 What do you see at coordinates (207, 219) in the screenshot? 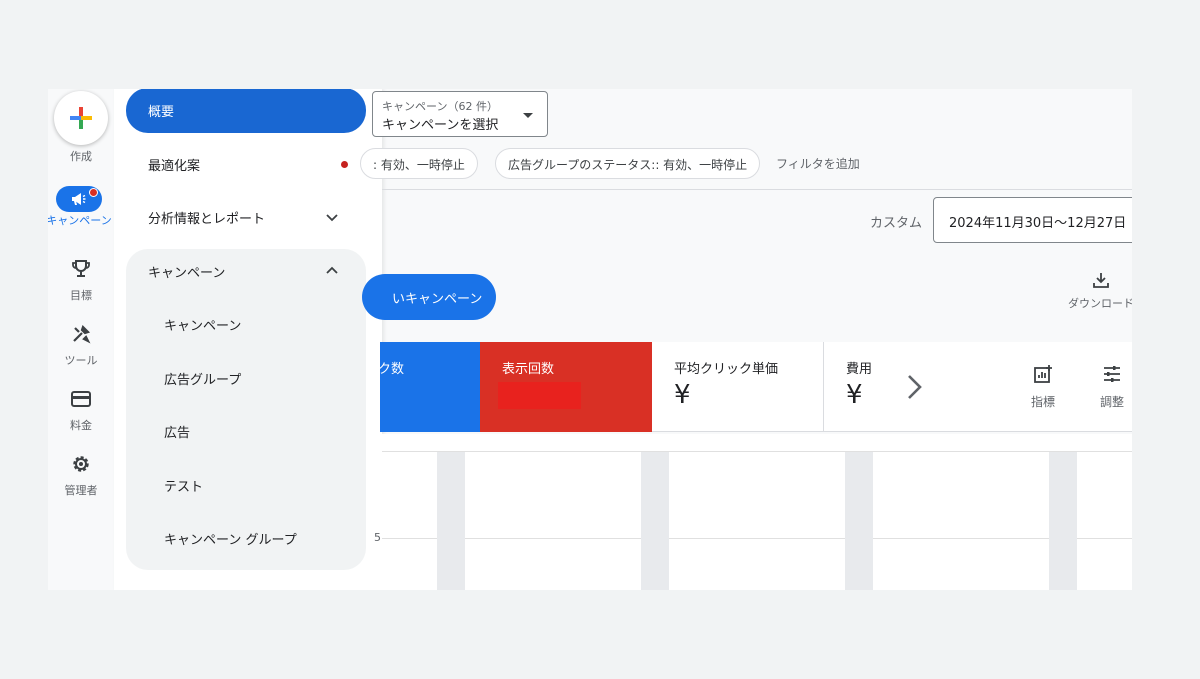
I see `nav-item-label: 分析情報とレポート` at bounding box center [207, 219].